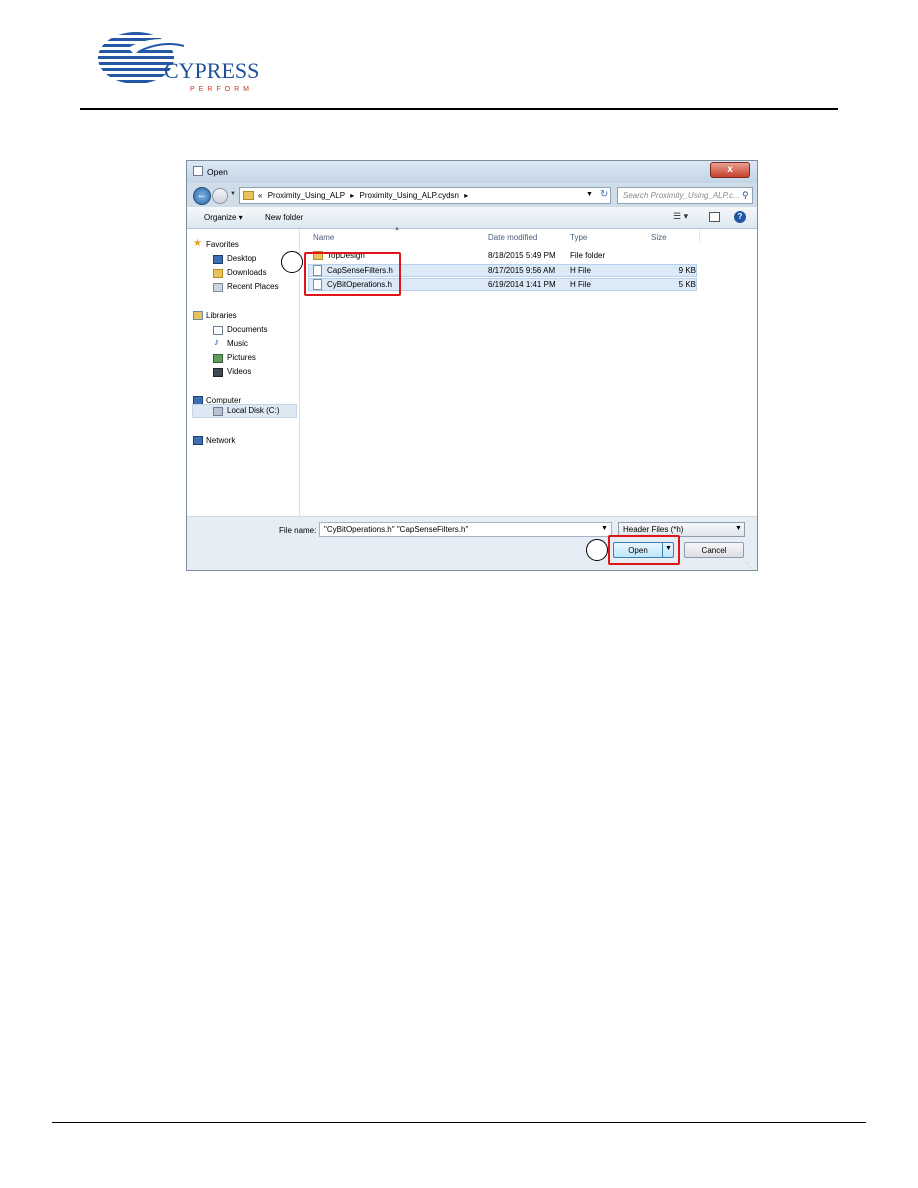 Image resolution: width=918 pixels, height=1188 pixels. What do you see at coordinates (687, 284) in the screenshot?
I see `file-size: 5 KB` at bounding box center [687, 284].